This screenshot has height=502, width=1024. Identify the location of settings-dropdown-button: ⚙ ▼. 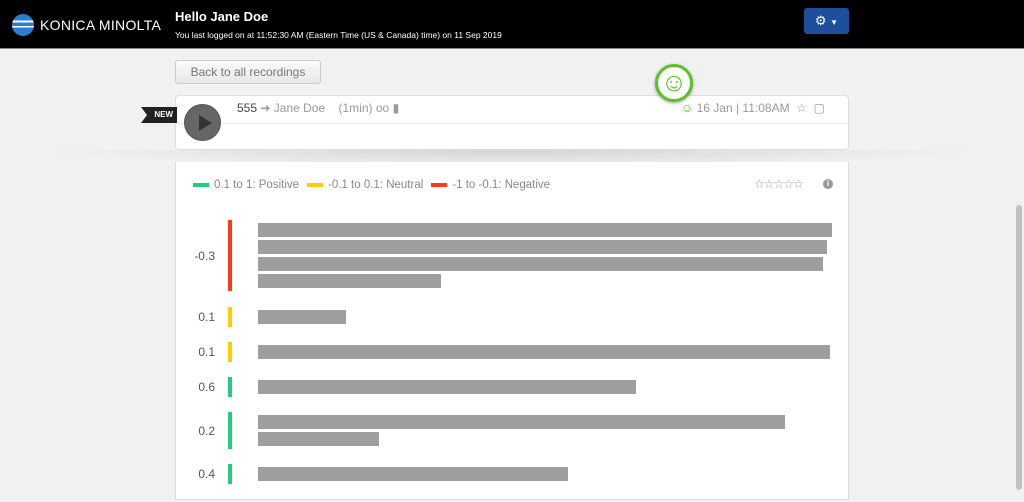
(826, 21).